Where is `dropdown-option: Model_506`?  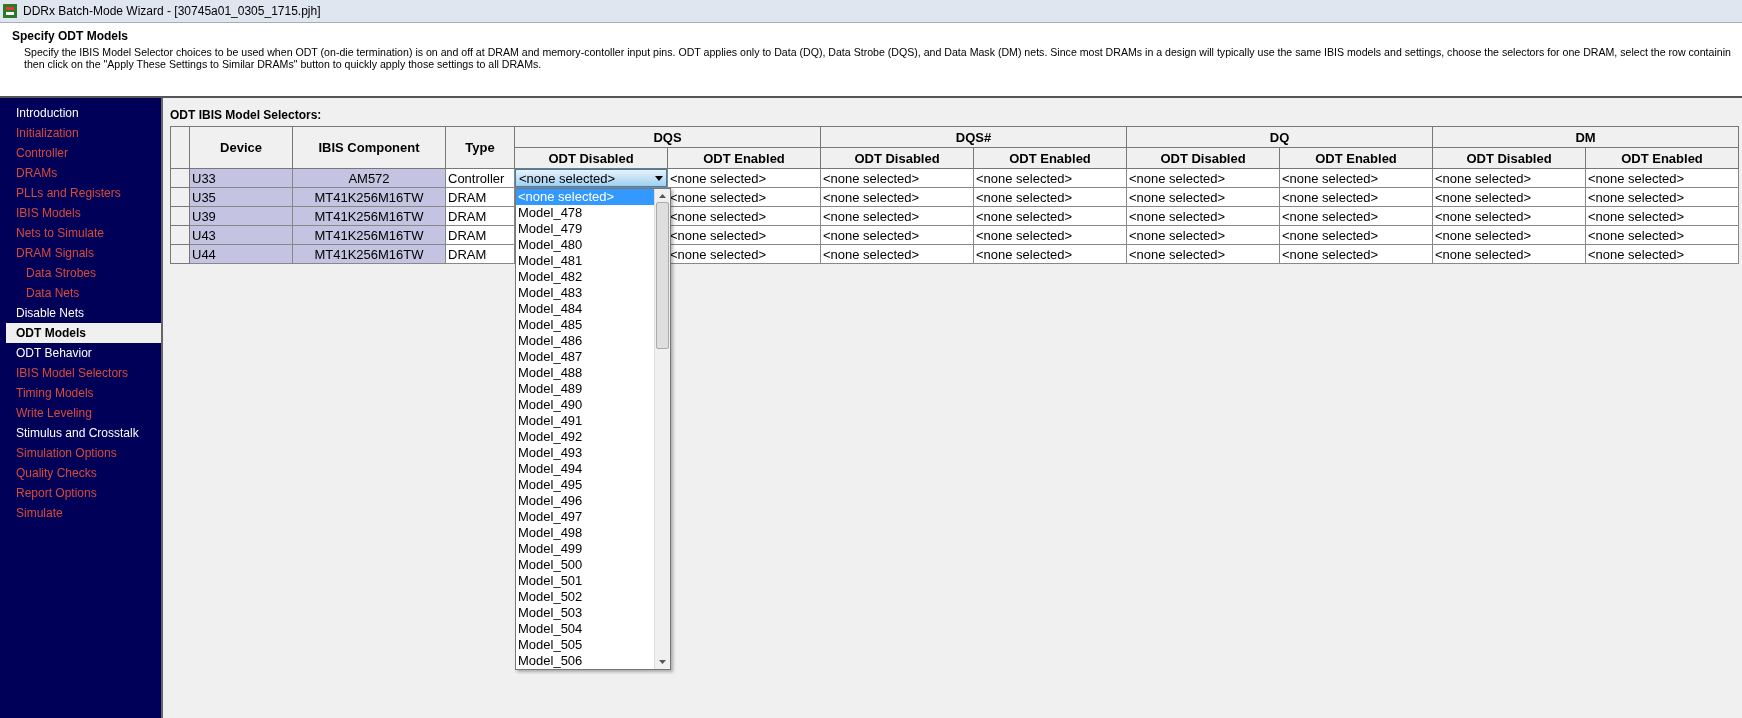 dropdown-option: Model_506 is located at coordinates (585, 661).